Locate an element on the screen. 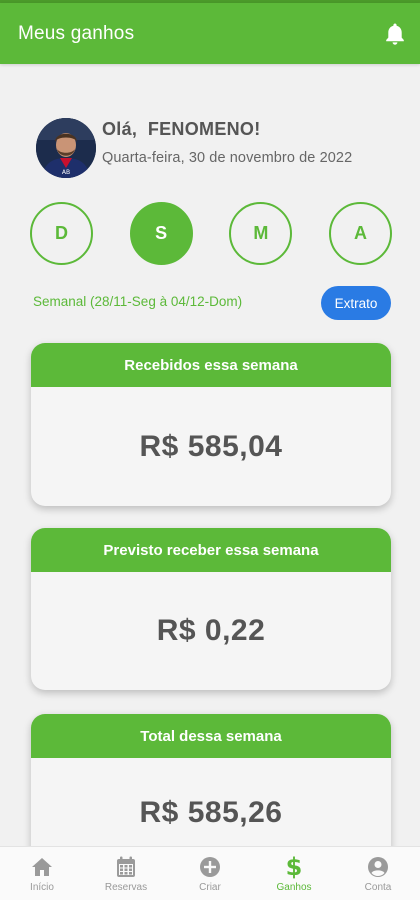 Image resolution: width=420 pixels, height=900 pixels. nav-item-reservas: Reservas is located at coordinates (126, 873).